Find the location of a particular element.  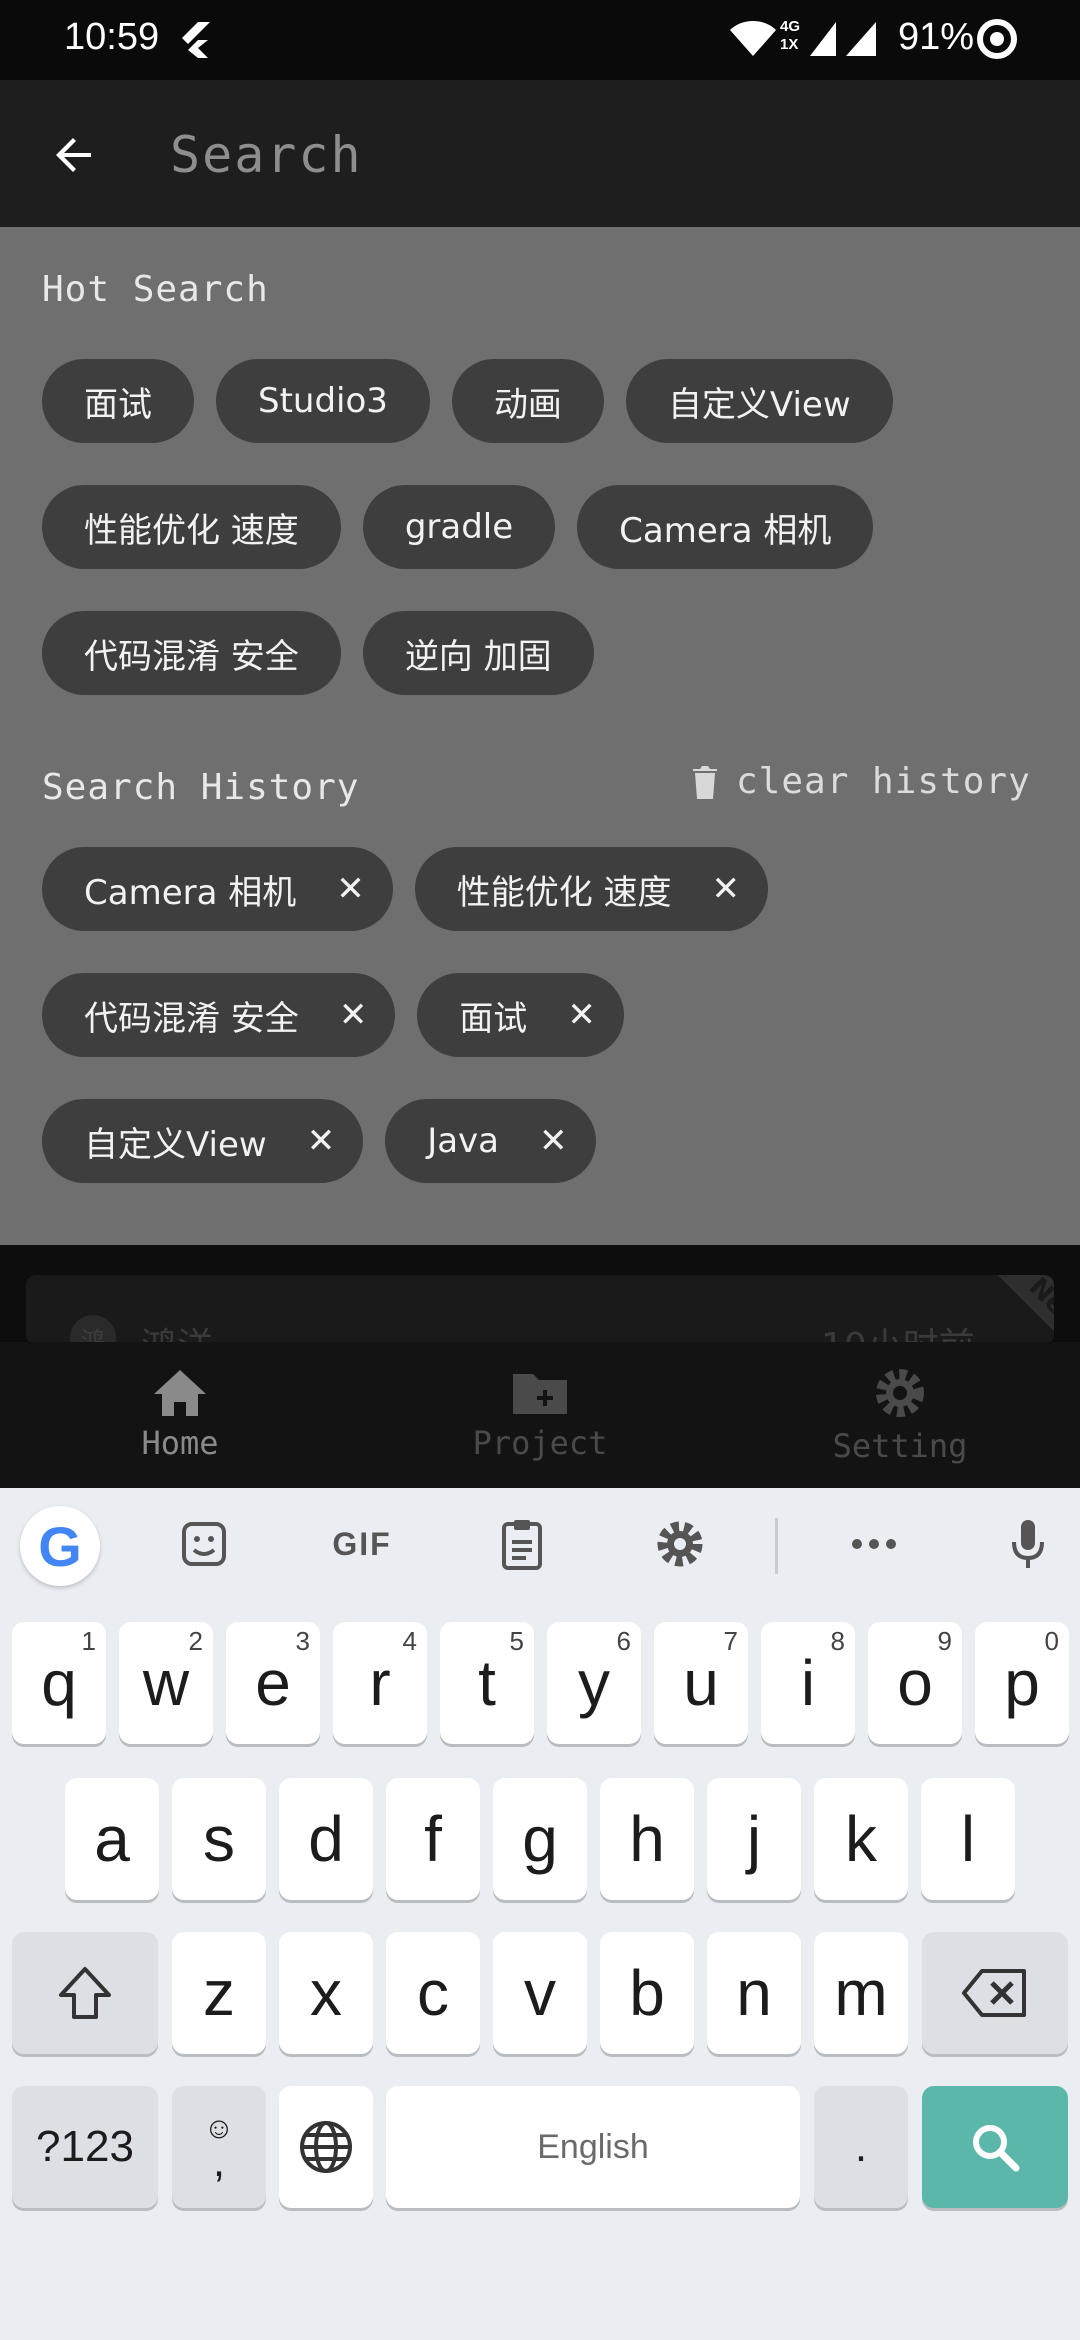

key-label: w is located at coordinates (166, 1683).